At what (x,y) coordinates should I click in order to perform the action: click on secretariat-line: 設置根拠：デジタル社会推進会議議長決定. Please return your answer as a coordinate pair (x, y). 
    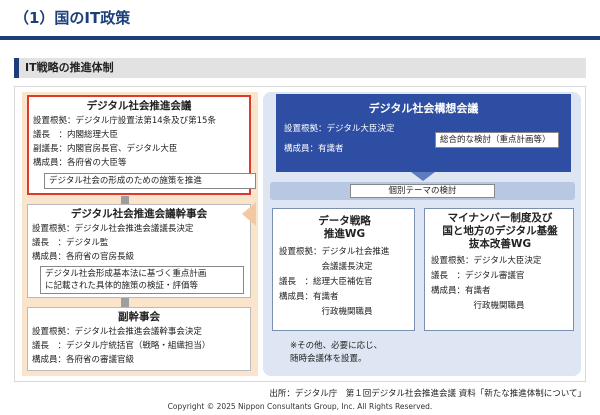
    Looking at the image, I should click on (113, 229).